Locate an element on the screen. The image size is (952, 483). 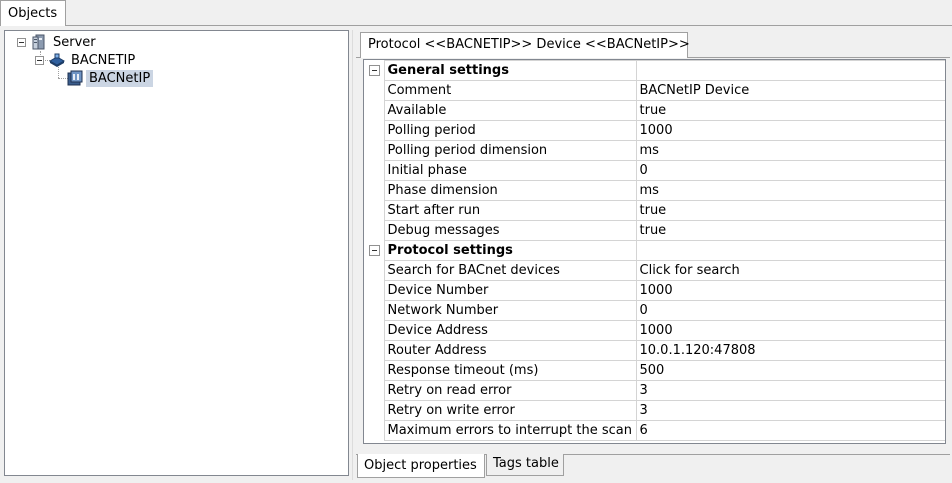
property-value: 10.0.1.120:47808 is located at coordinates (790, 350).